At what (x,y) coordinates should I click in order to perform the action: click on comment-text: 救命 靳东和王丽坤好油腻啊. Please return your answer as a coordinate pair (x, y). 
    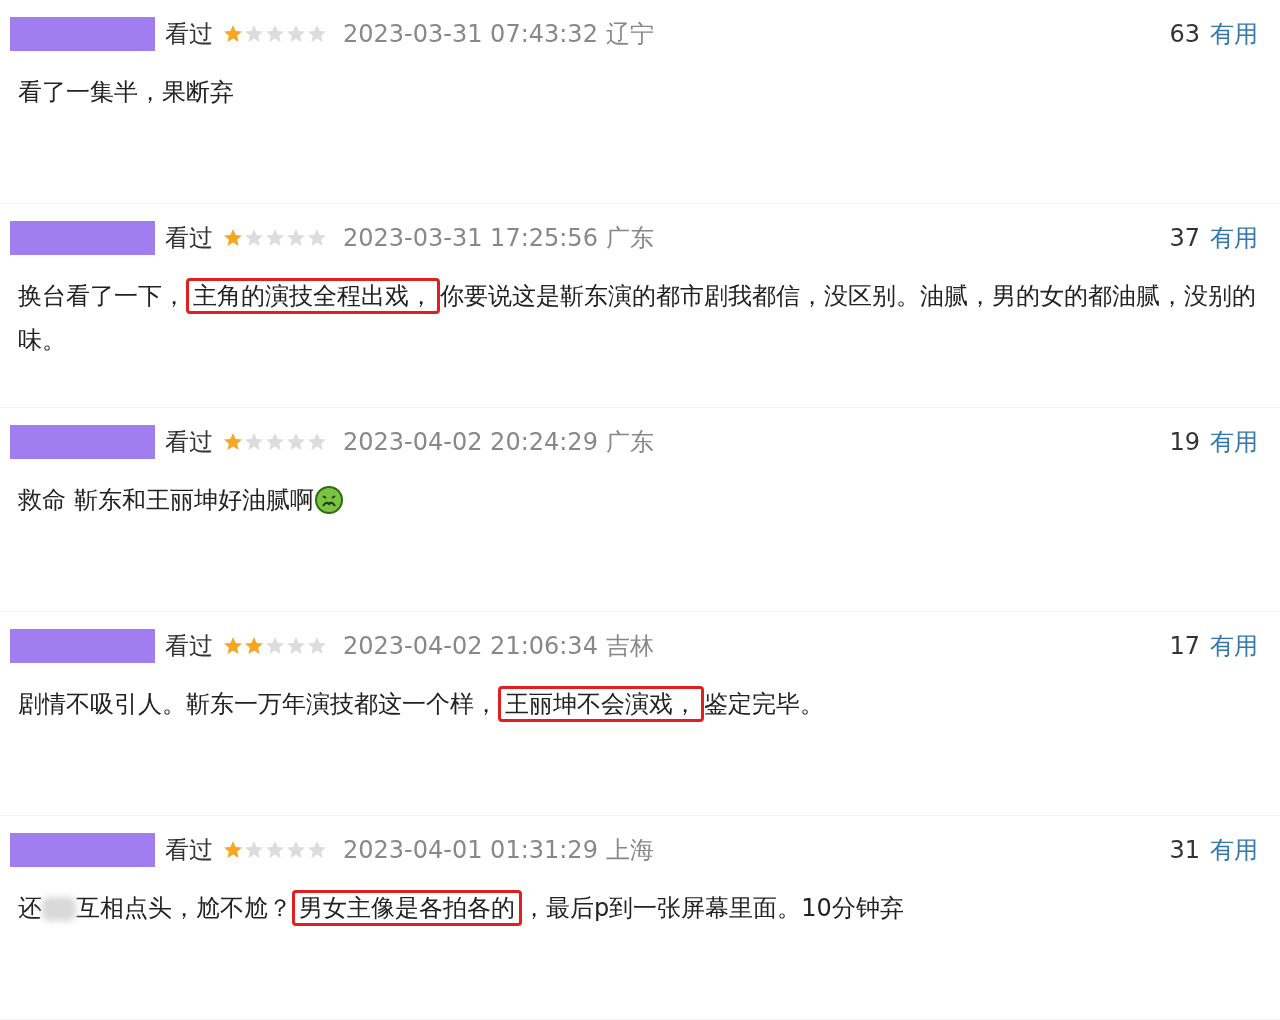
    Looking at the image, I should click on (166, 500).